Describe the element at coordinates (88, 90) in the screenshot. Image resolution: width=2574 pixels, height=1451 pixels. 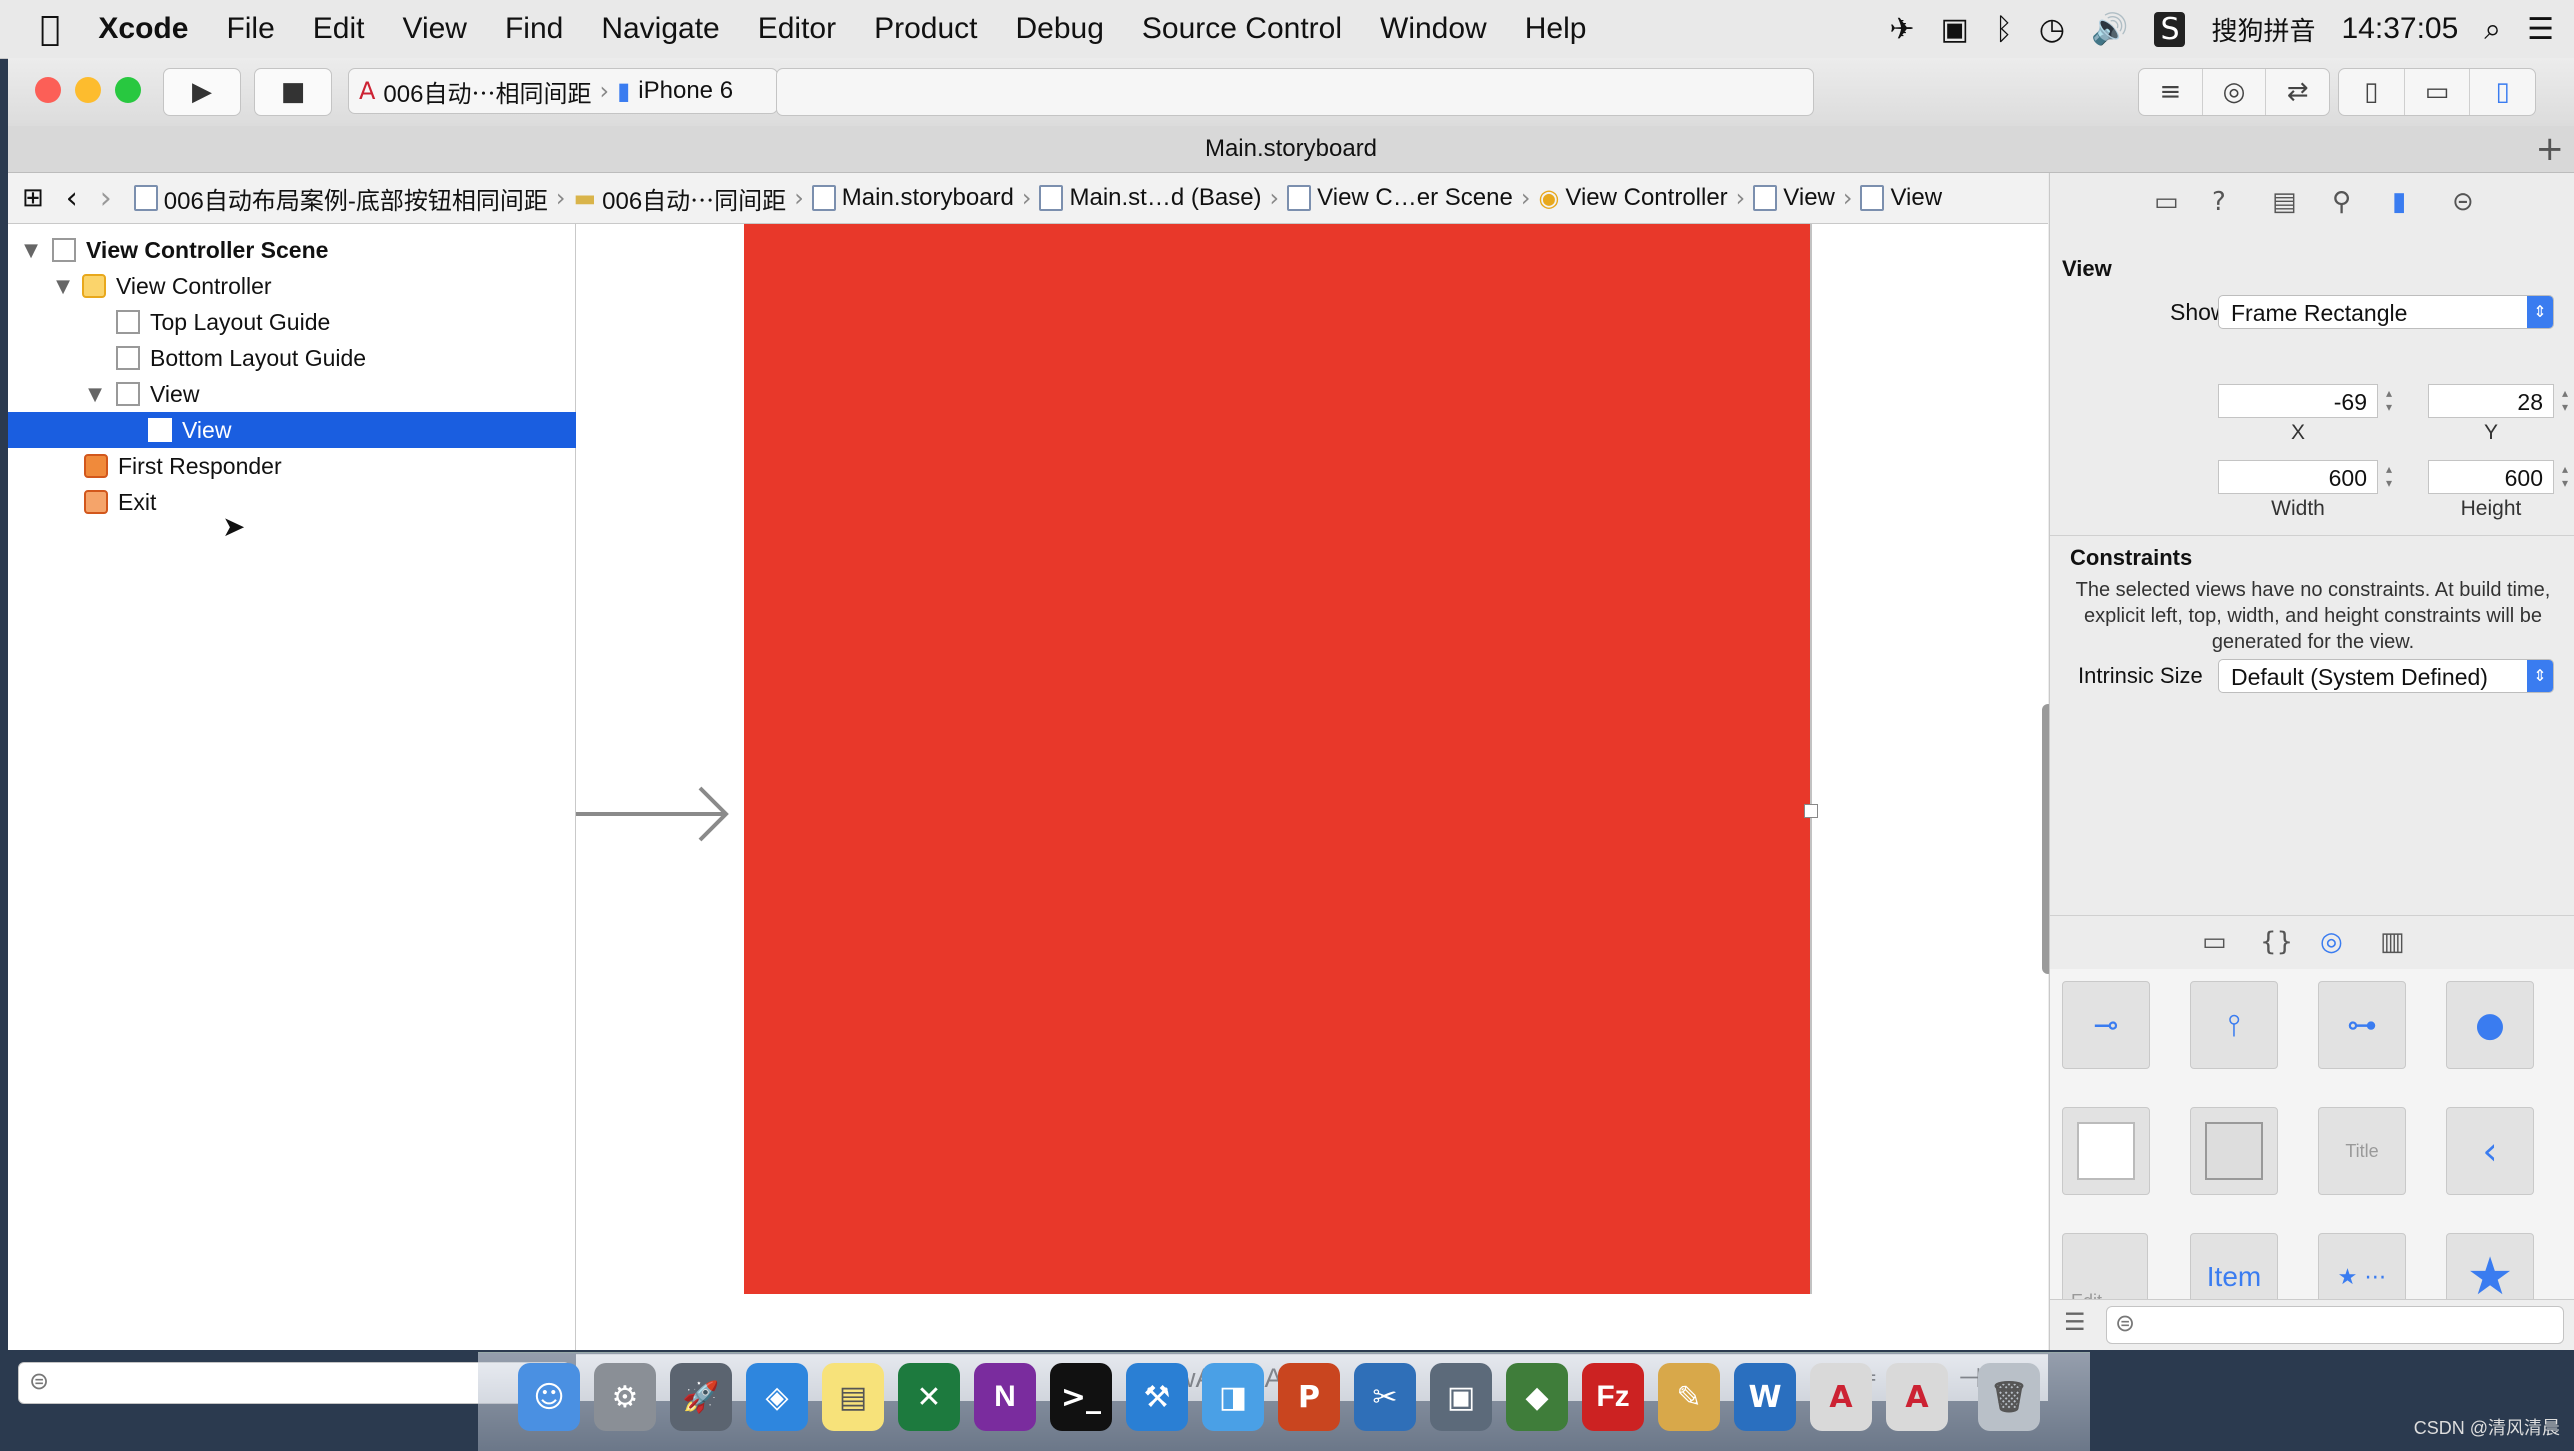
I see `minimize-window-button` at that location.